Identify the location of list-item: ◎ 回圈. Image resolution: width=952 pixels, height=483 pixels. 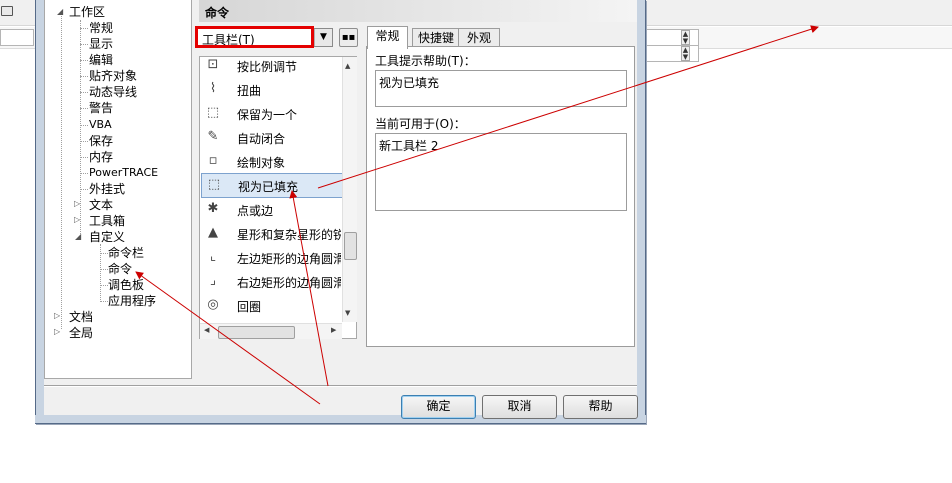
(271, 305).